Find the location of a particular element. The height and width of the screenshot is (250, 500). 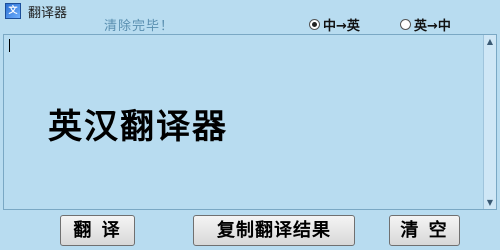

app-icon: 文 is located at coordinates (13, 11).